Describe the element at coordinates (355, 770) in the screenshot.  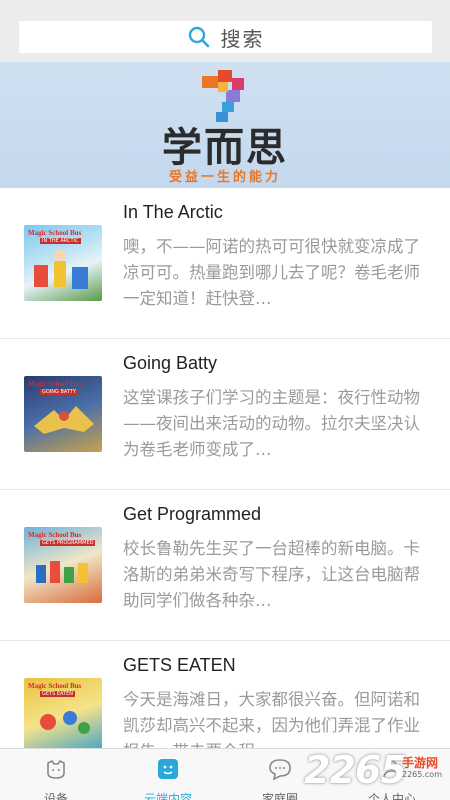
I see `watermark-number: 2265` at that location.